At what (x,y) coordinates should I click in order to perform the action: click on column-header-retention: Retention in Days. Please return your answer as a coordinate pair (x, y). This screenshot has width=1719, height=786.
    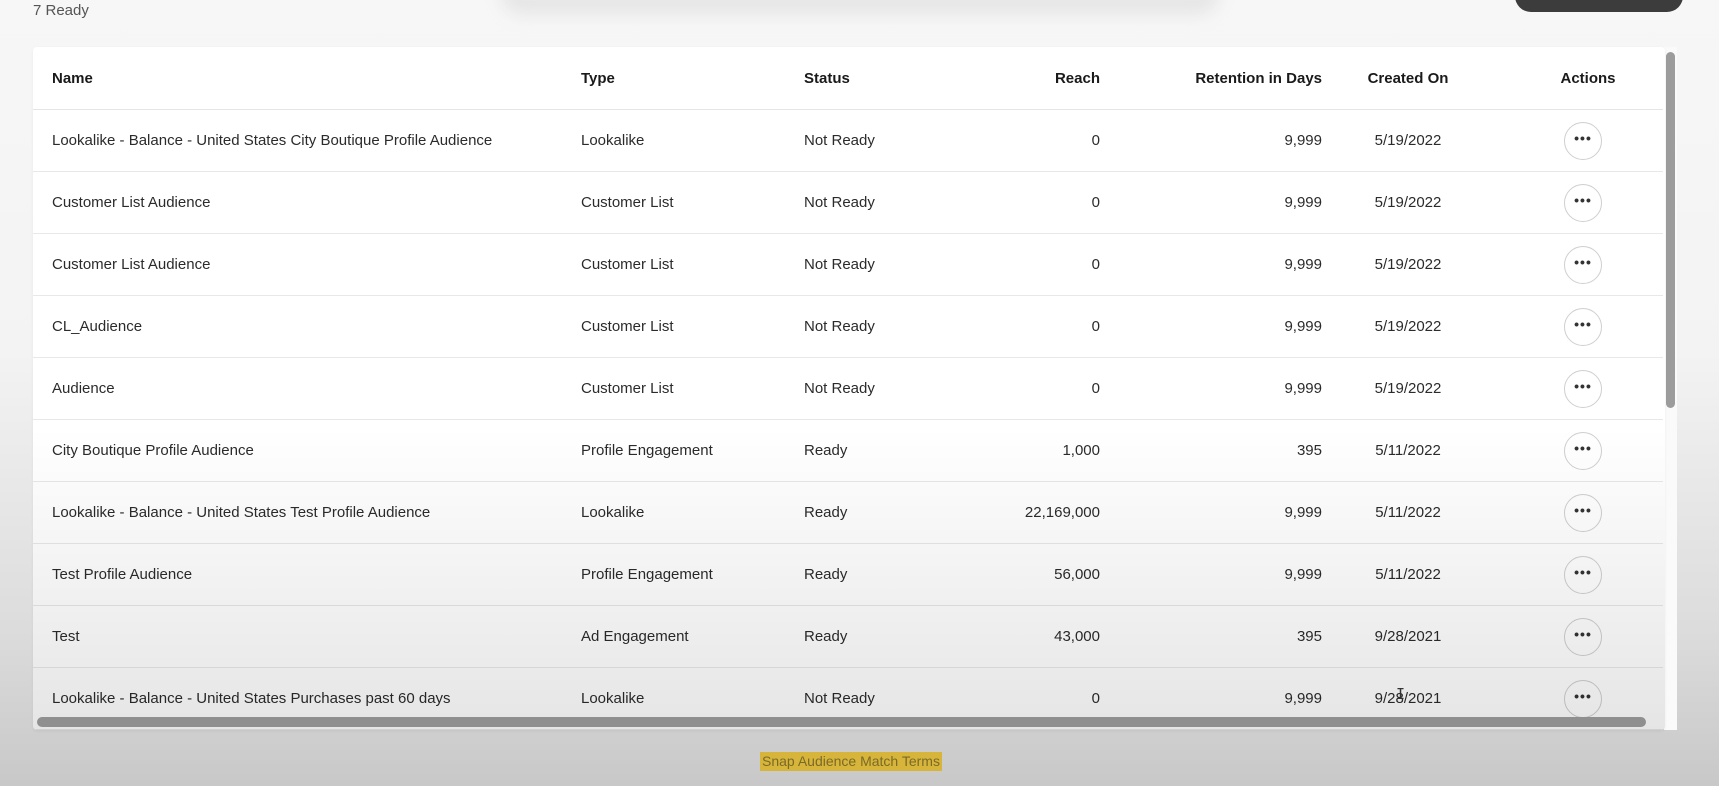
    Looking at the image, I should click on (1211, 78).